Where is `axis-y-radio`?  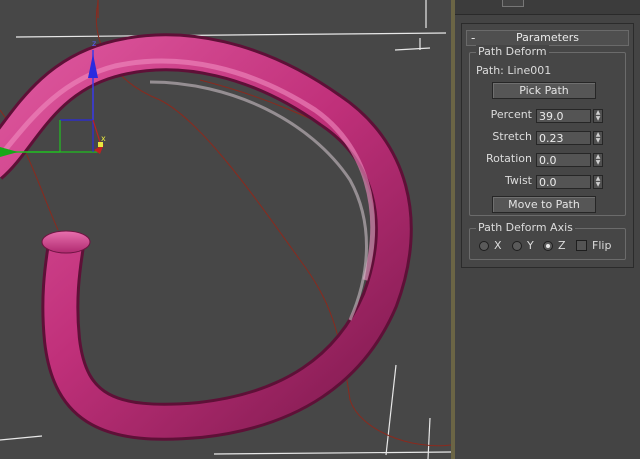 axis-y-radio is located at coordinates (517, 246).